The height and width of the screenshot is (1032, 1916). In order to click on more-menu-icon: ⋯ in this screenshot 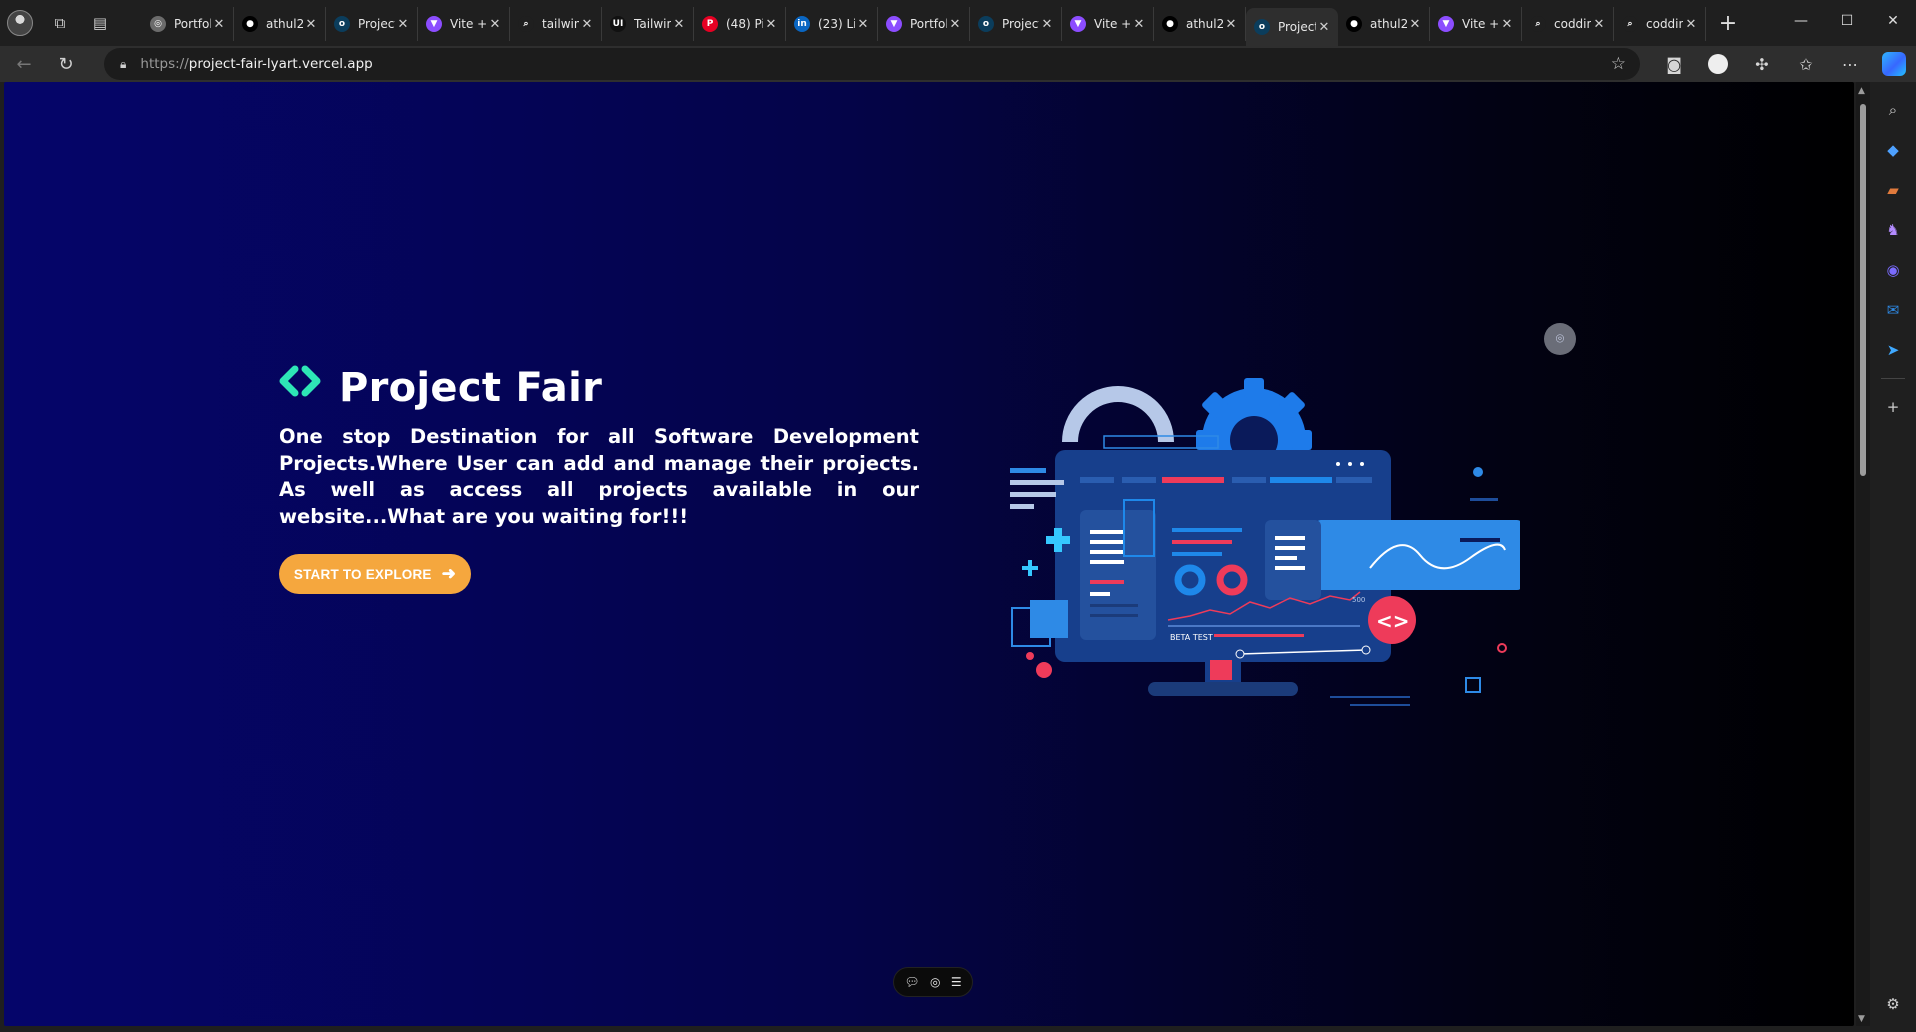, I will do `click(1850, 64)`.